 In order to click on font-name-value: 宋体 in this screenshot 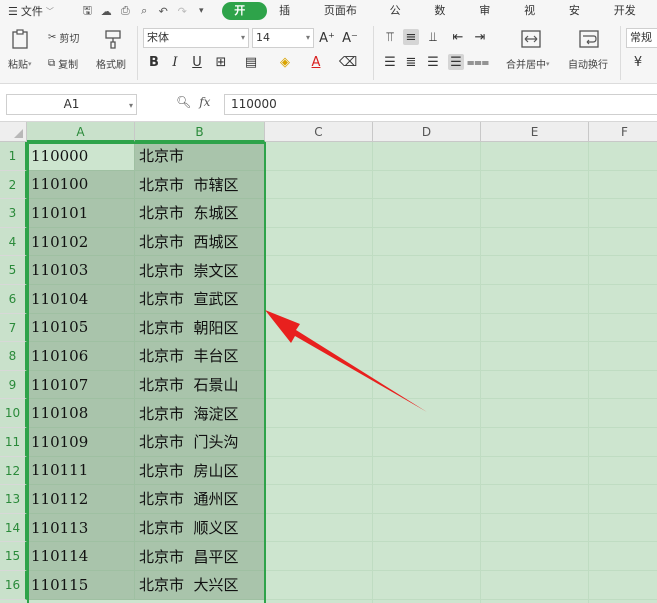, I will do `click(158, 37)`.